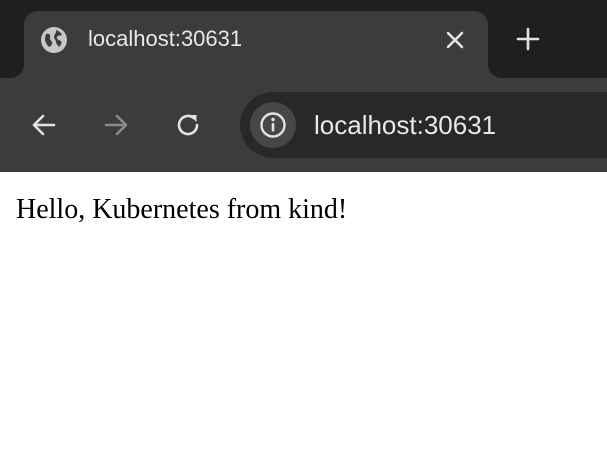 This screenshot has width=607, height=464. I want to click on tab-title: localhost:30631, so click(165, 38).